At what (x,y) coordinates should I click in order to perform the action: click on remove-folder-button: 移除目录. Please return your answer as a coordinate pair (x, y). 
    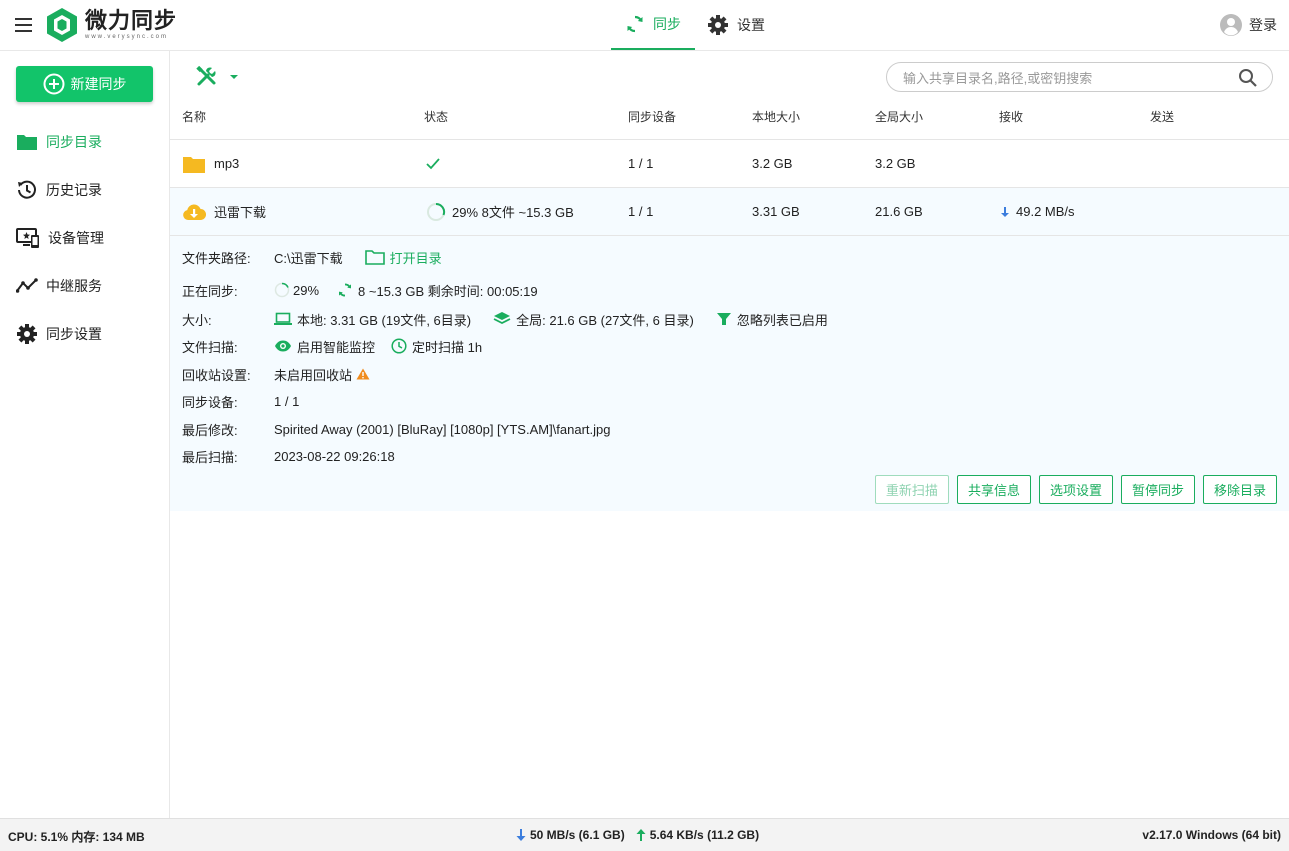
    Looking at the image, I should click on (1239, 489).